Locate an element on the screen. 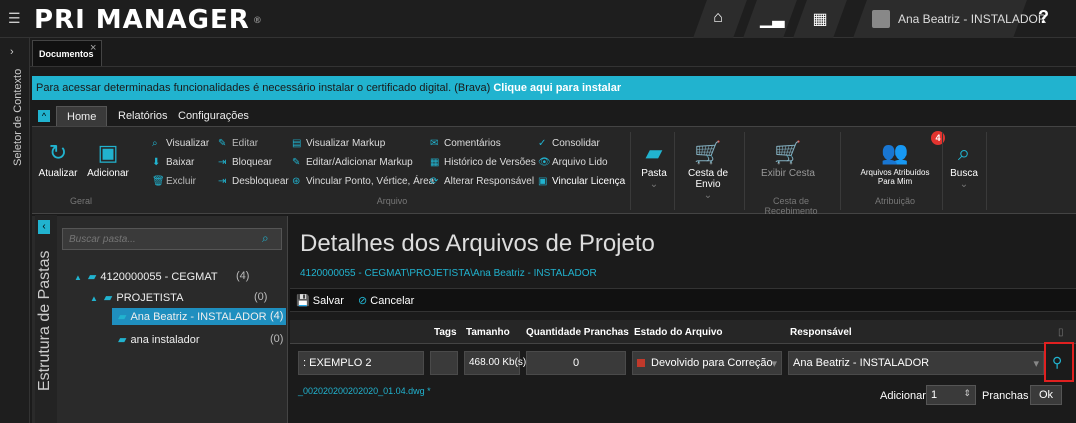 Image resolution: width=1076 pixels, height=423 pixels. page-title: Detalhes dos Arquivos de Projeto is located at coordinates (477, 243).